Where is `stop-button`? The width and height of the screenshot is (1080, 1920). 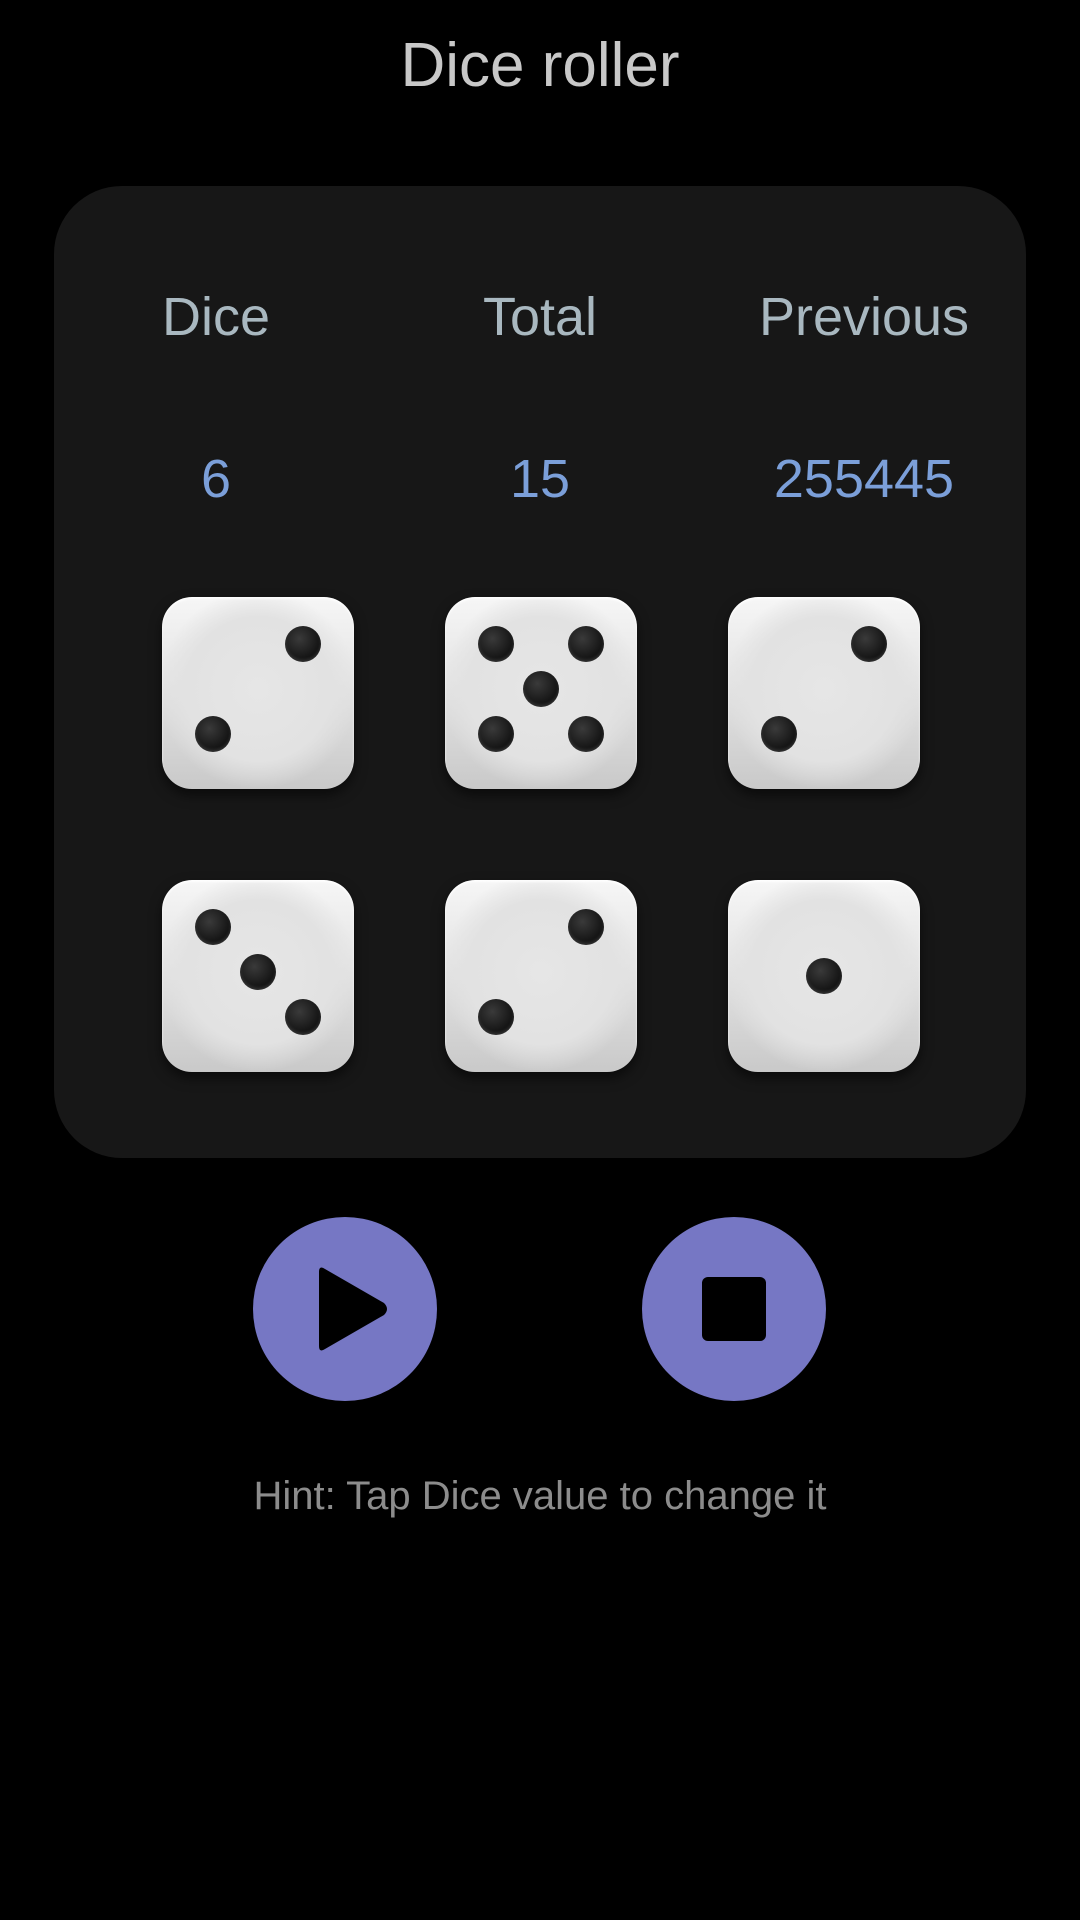
stop-button is located at coordinates (734, 1309).